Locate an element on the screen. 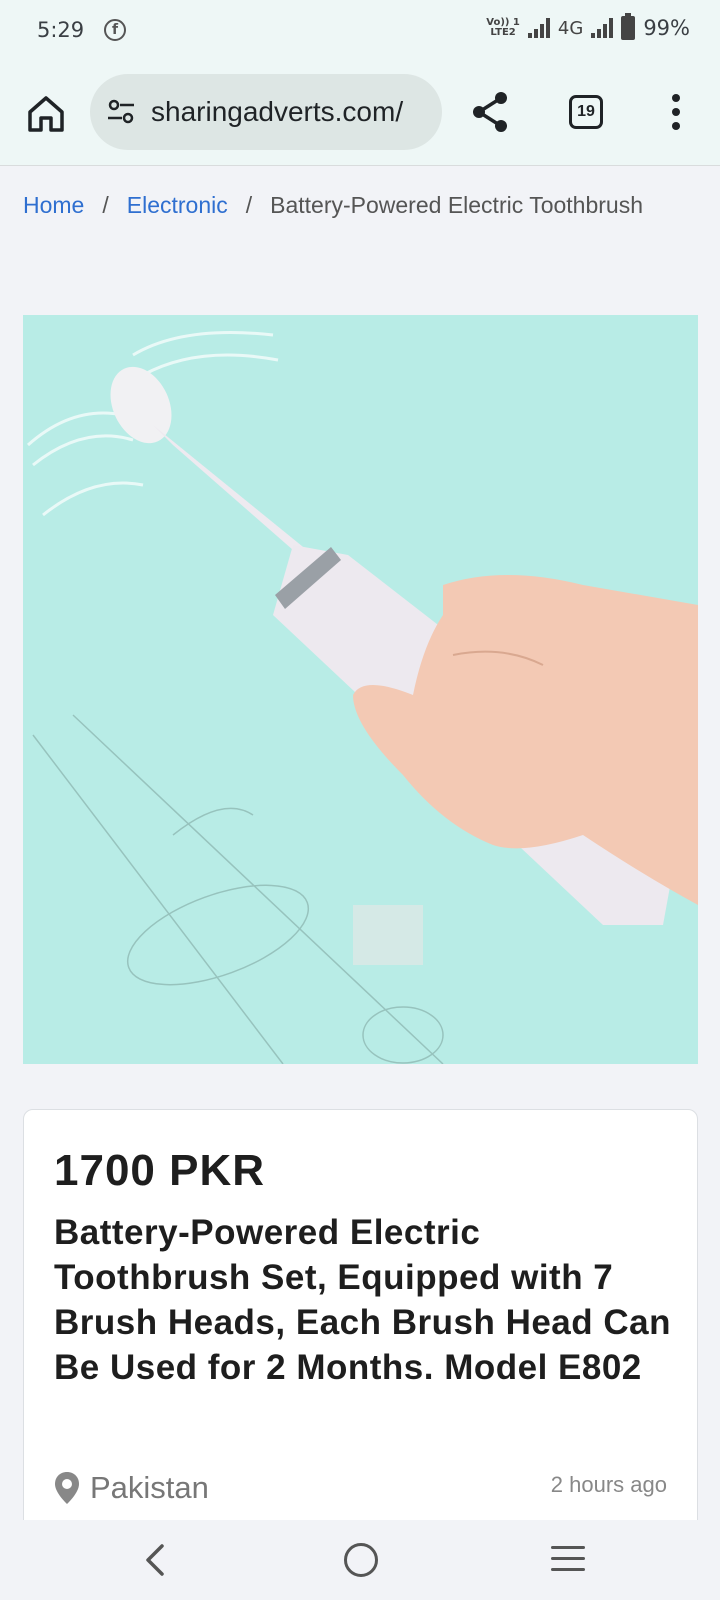  browser-toolbar: sharingadverts.com/ 19 is located at coordinates (360, 114).